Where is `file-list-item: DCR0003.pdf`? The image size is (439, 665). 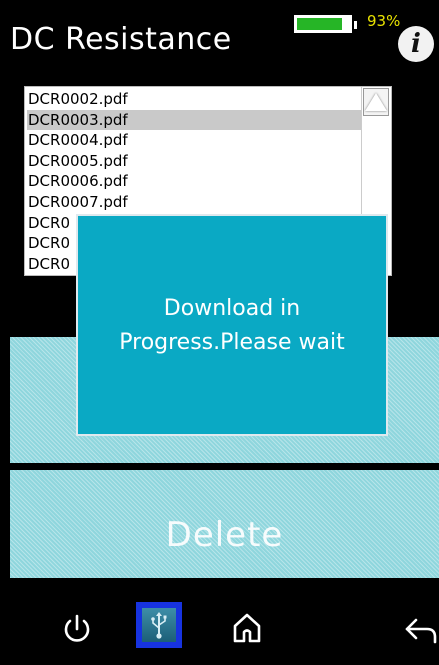 file-list-item: DCR0003.pdf is located at coordinates (194, 120).